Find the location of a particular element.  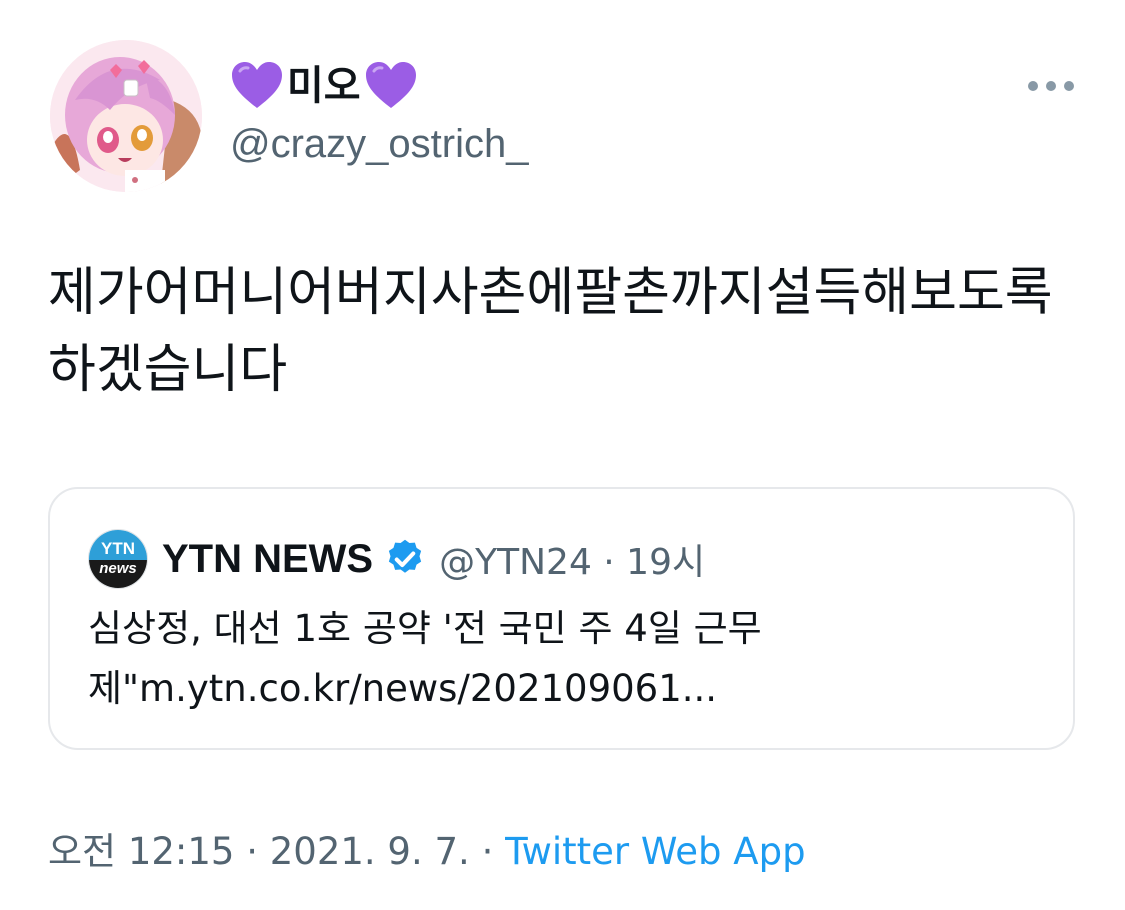

more-options-icon is located at coordinates (1051, 86).